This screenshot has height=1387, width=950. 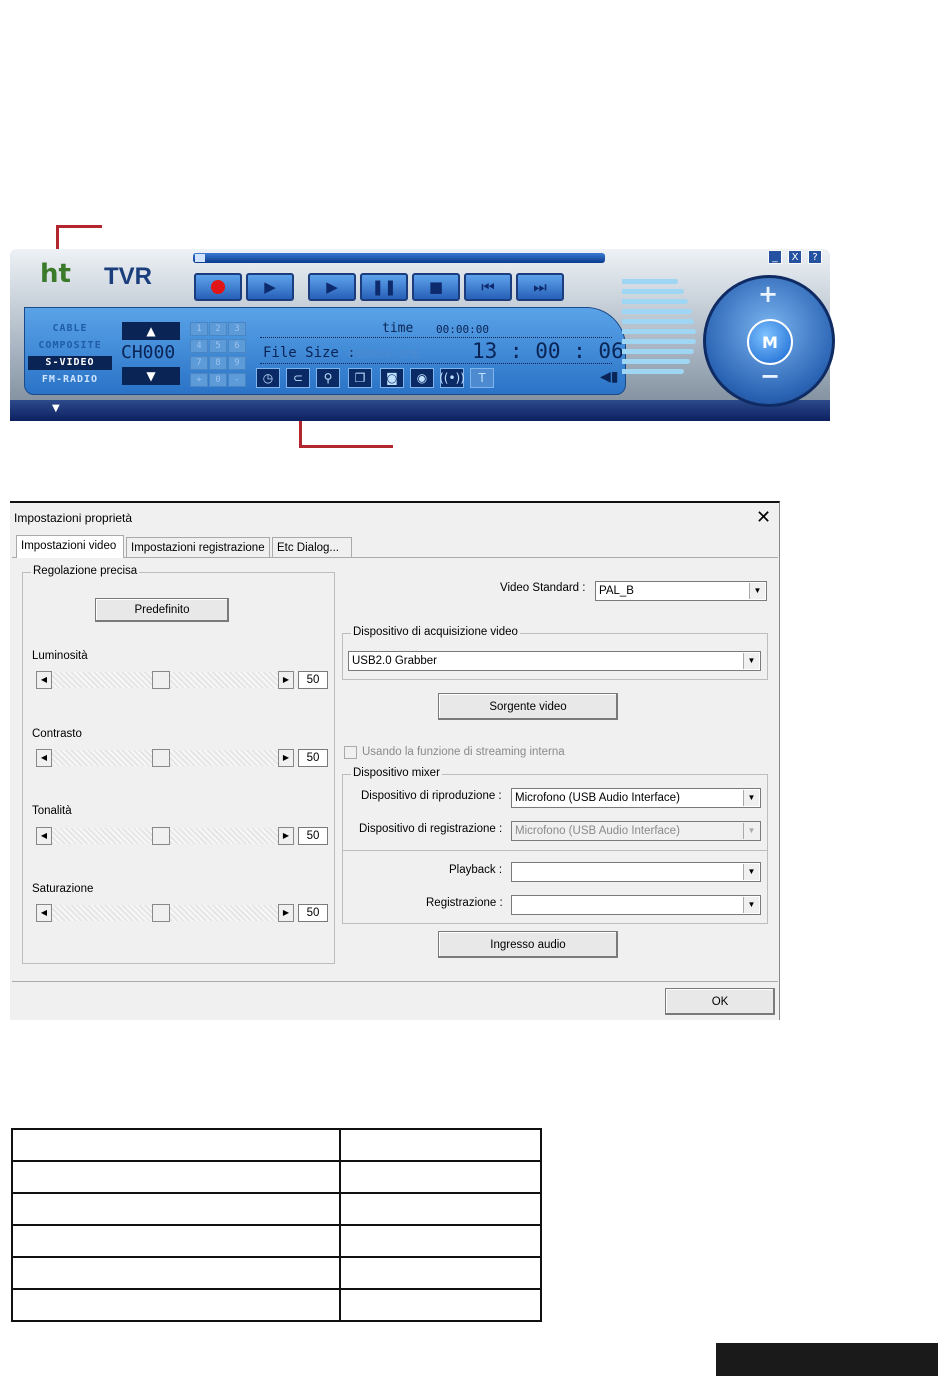 What do you see at coordinates (775, 257) in the screenshot?
I see `minimize-button: _` at bounding box center [775, 257].